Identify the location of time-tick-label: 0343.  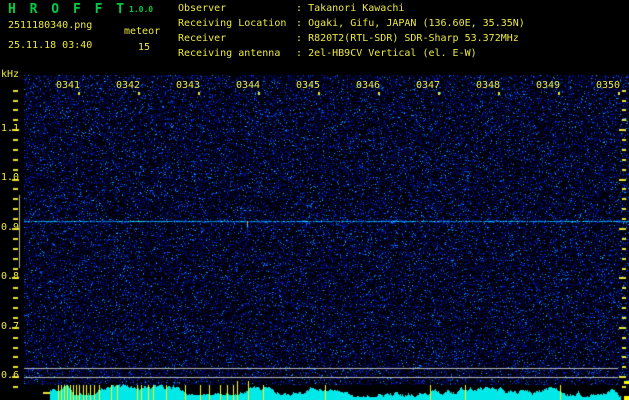
(188, 85).